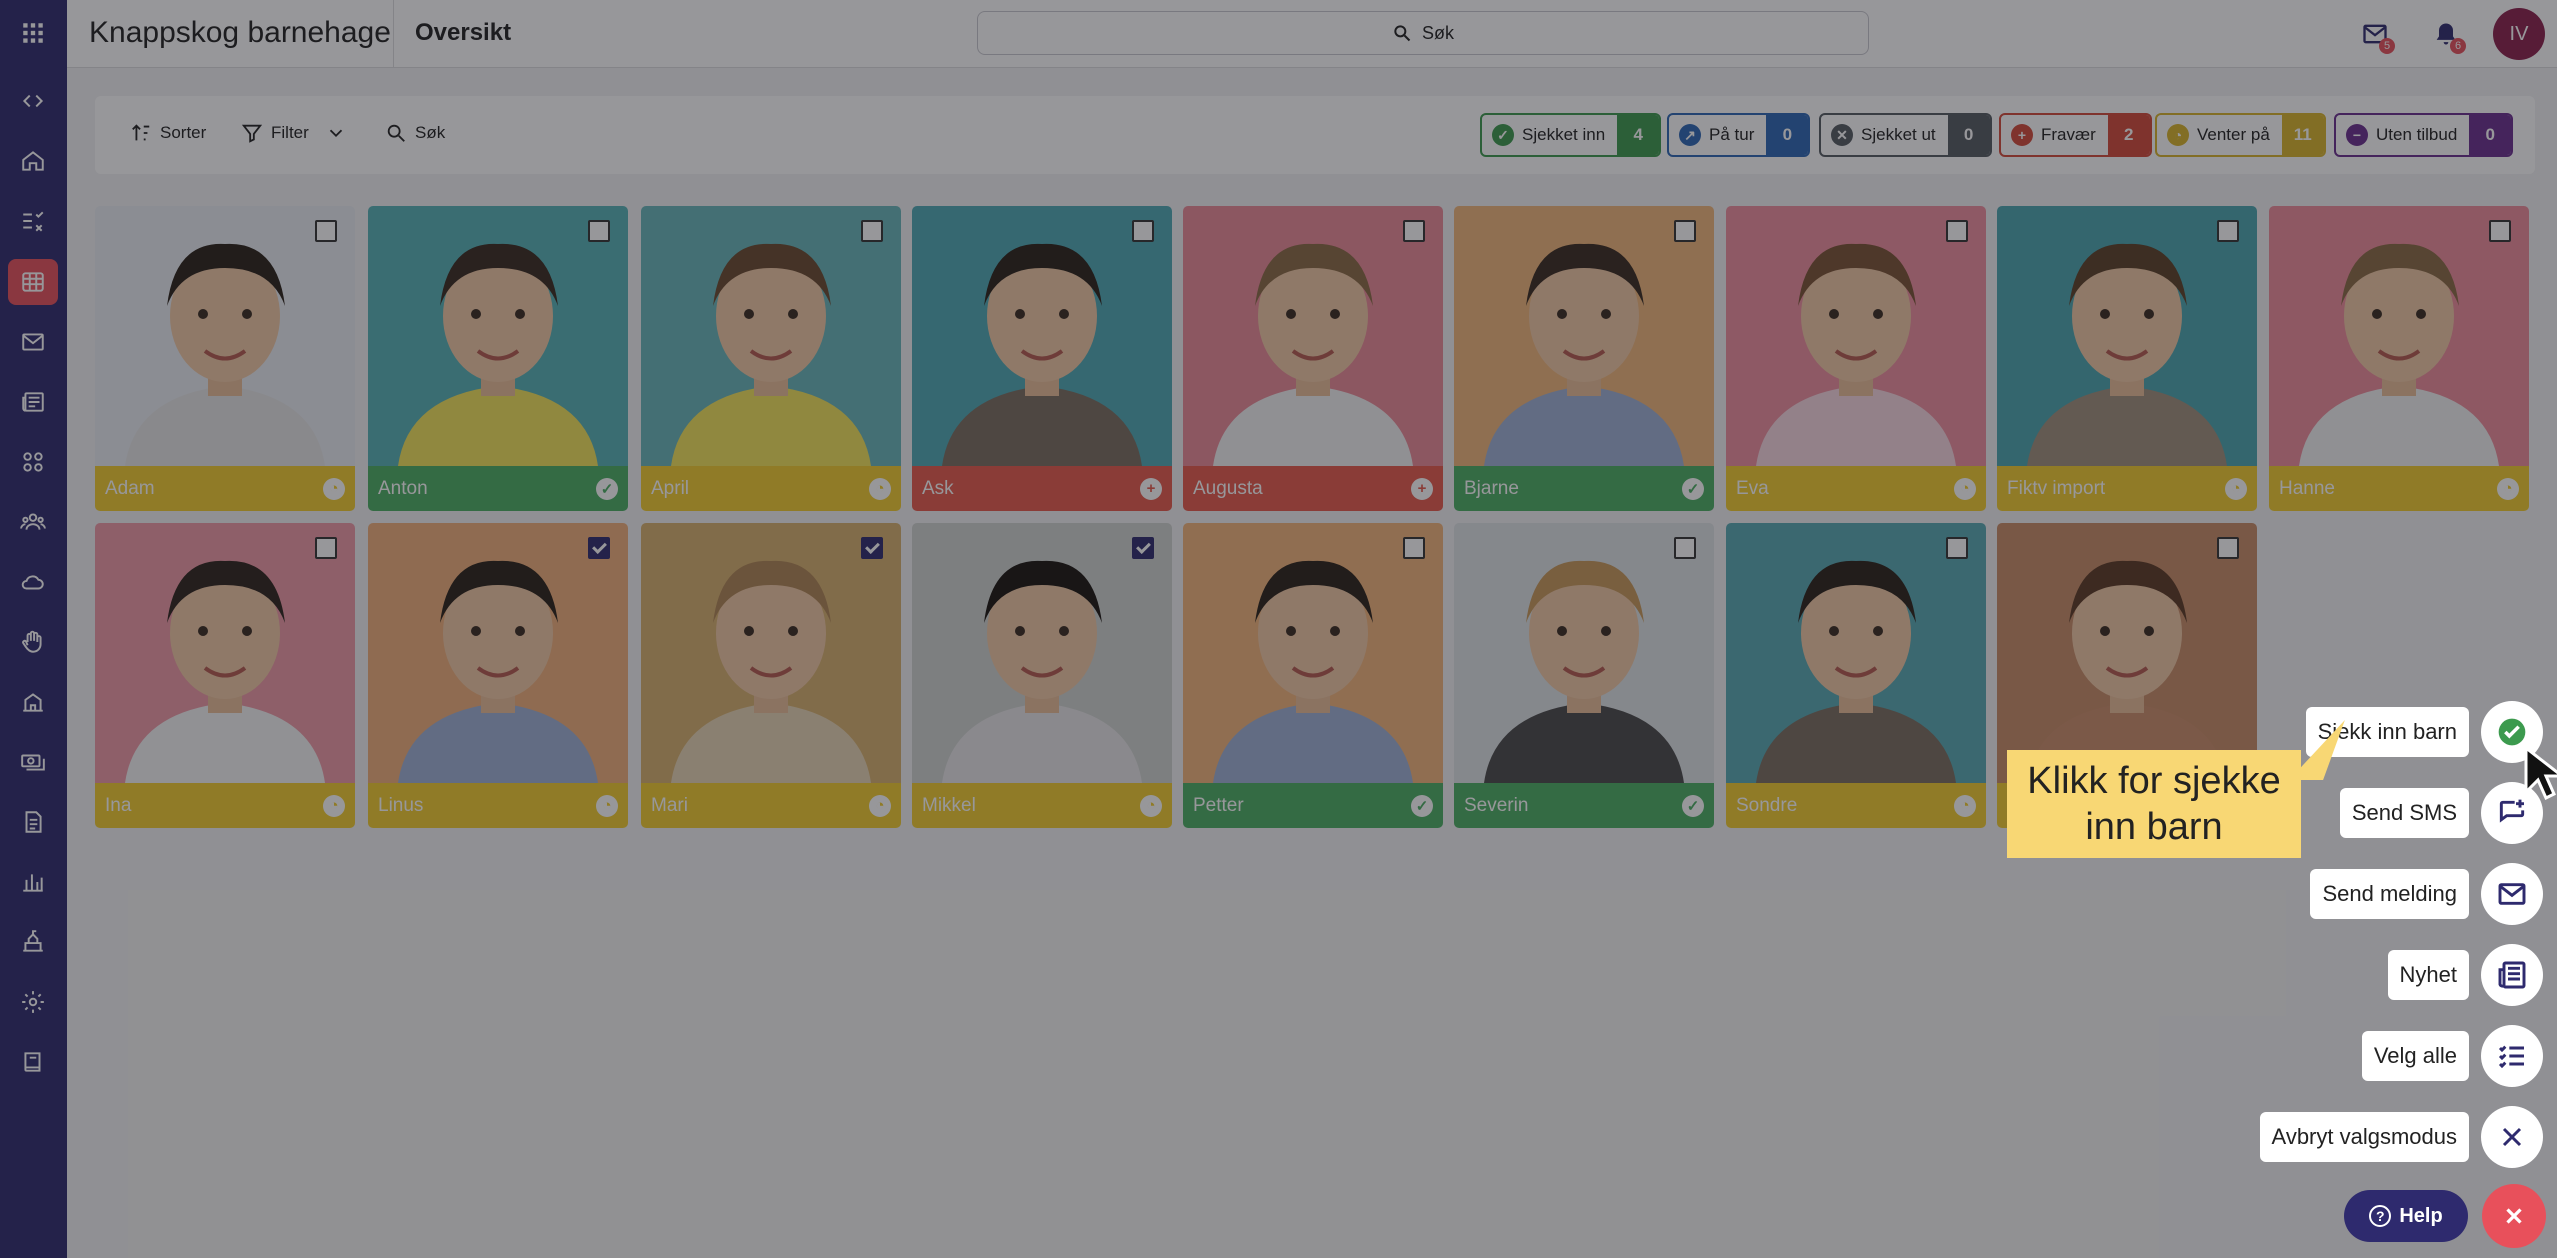 The height and width of the screenshot is (1258, 2557). I want to click on cancel-select-label: Avbryt valgsmodus, so click(2364, 1137).